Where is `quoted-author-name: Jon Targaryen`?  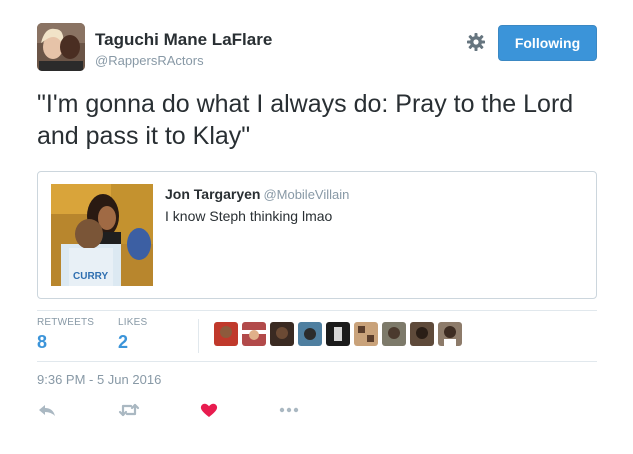
quoted-author-name: Jon Targaryen is located at coordinates (212, 194).